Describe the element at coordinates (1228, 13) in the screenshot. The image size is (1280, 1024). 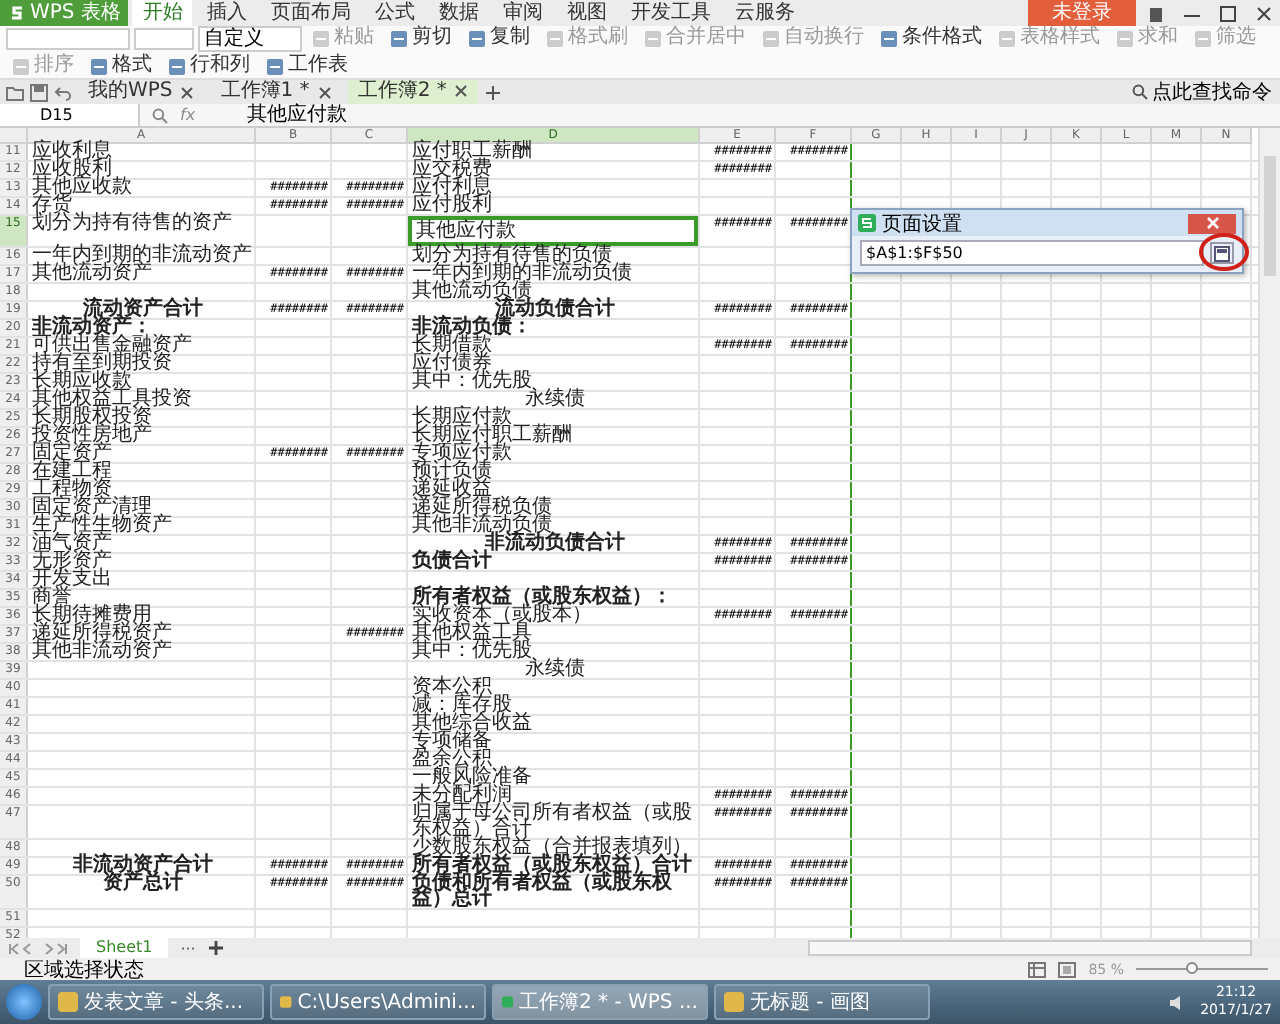
I see `maximize-icon` at that location.